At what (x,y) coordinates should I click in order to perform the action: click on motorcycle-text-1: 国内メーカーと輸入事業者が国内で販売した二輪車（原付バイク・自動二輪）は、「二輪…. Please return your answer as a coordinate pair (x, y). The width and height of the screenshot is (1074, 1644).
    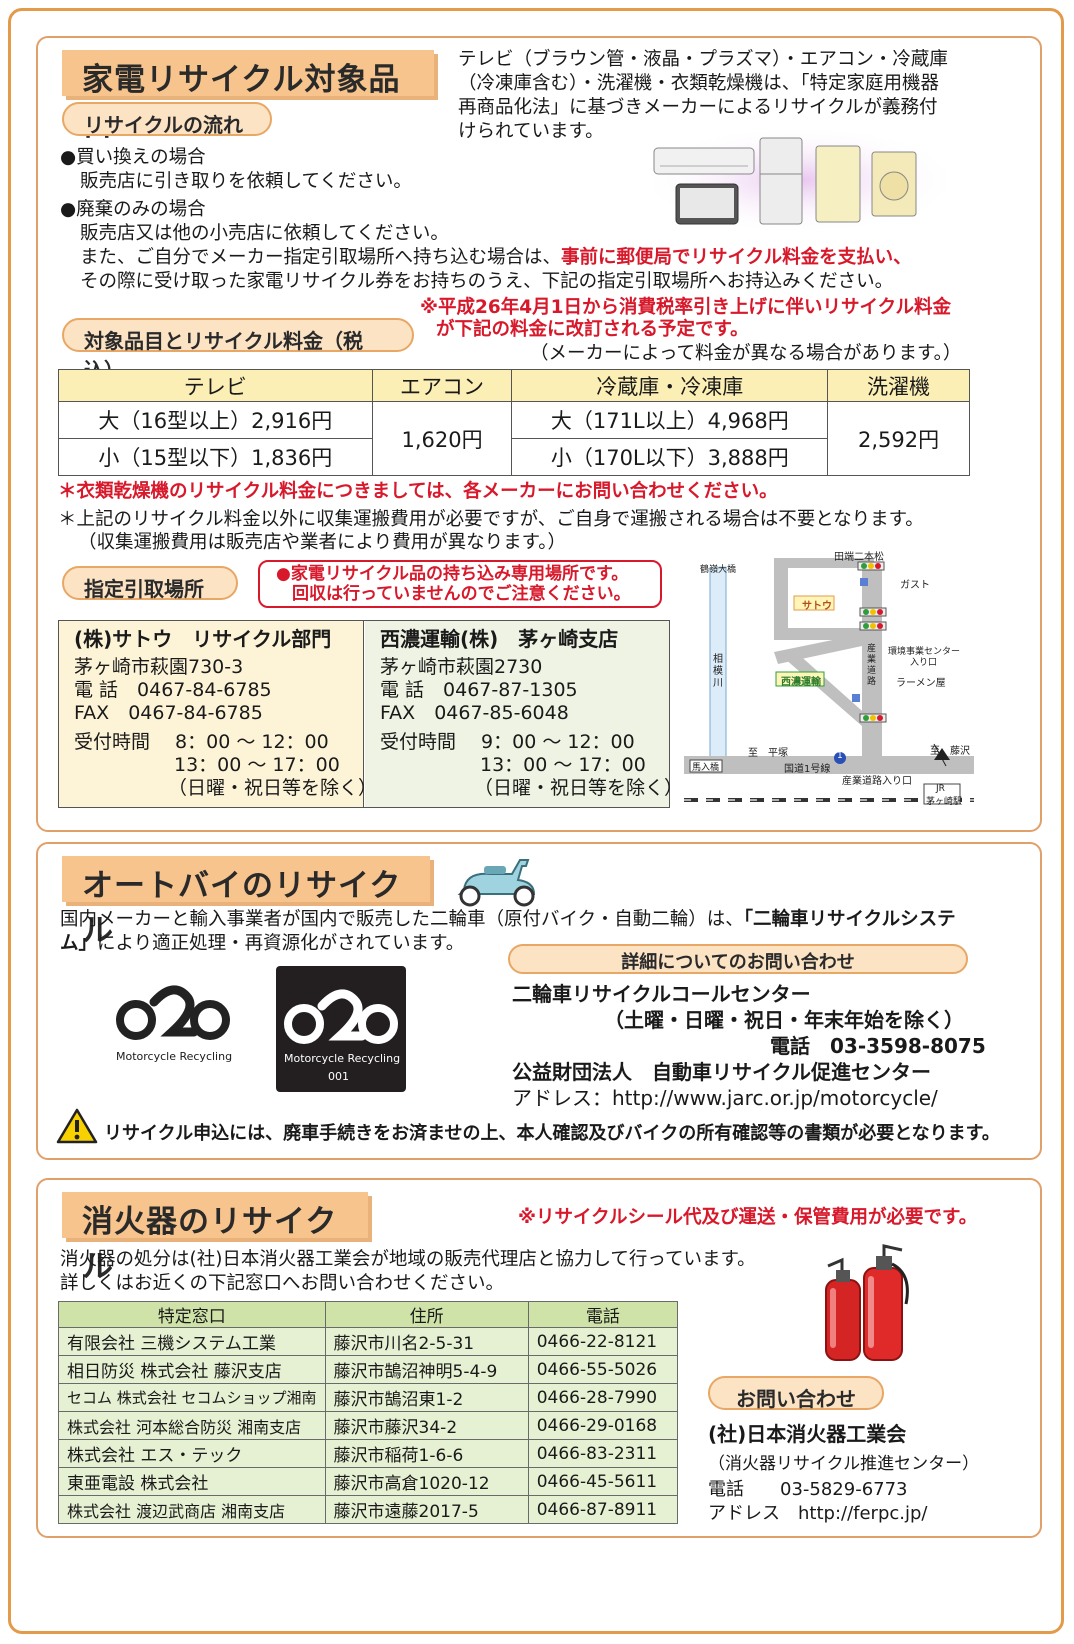
    Looking at the image, I should click on (508, 919).